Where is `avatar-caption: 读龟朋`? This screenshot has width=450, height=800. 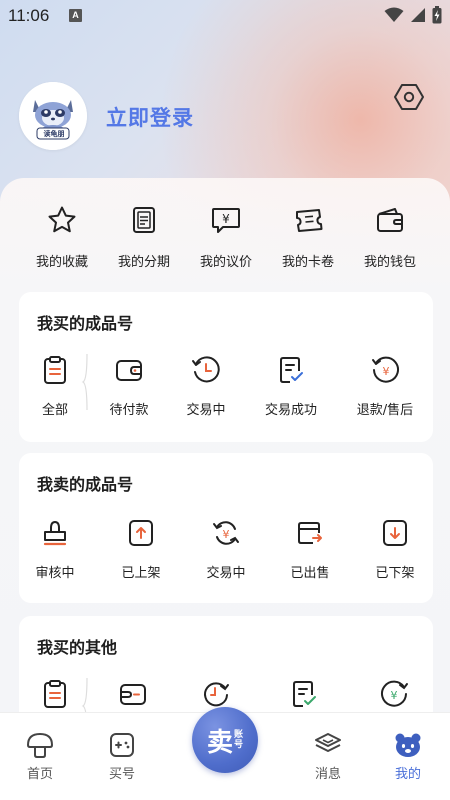
avatar-caption: 读龟朋 is located at coordinates (54, 134).